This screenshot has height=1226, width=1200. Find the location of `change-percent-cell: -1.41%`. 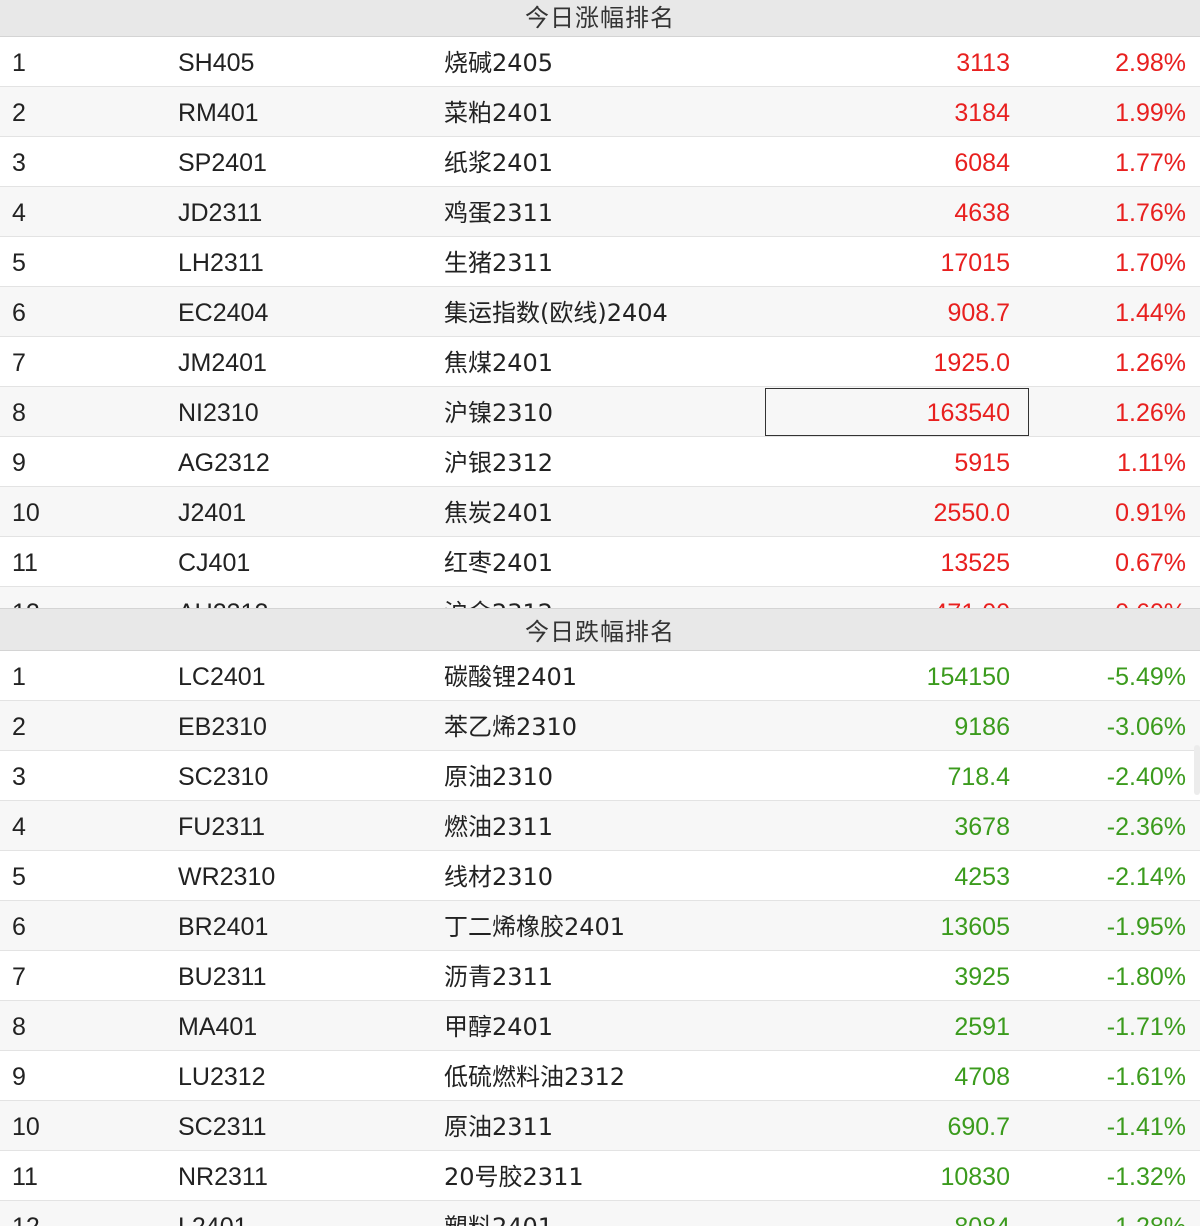

change-percent-cell: -1.41% is located at coordinates (1146, 1127).